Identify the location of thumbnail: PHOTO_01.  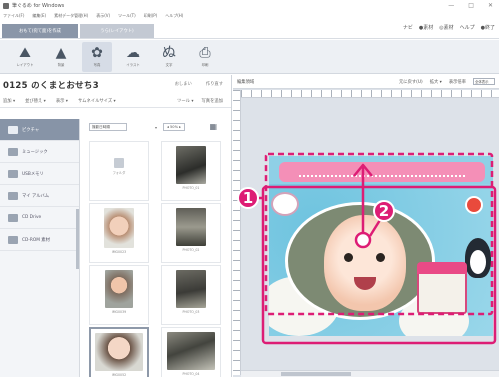
(191, 171).